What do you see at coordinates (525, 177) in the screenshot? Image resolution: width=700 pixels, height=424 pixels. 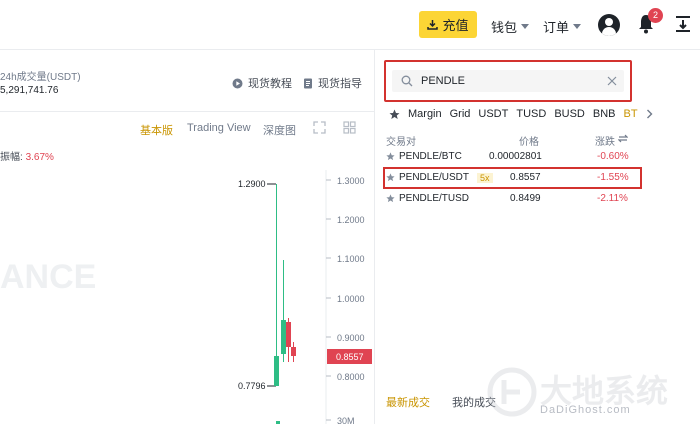 I see `pair-price: 0.8557` at bounding box center [525, 177].